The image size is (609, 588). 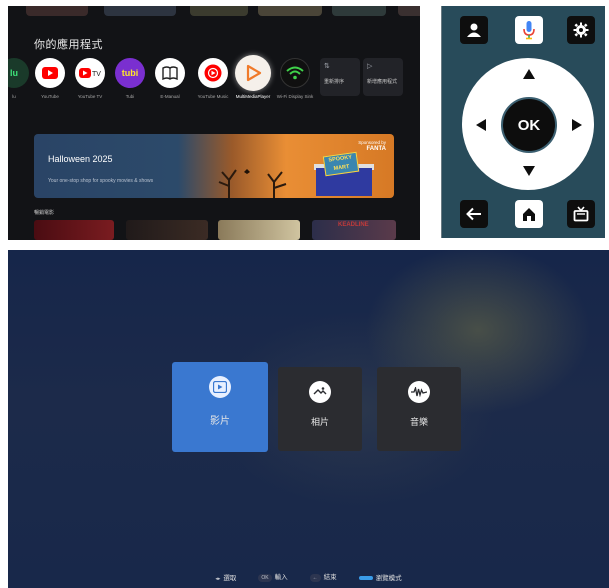 I want to click on tubi-icon: tubi, so click(x=130, y=73).